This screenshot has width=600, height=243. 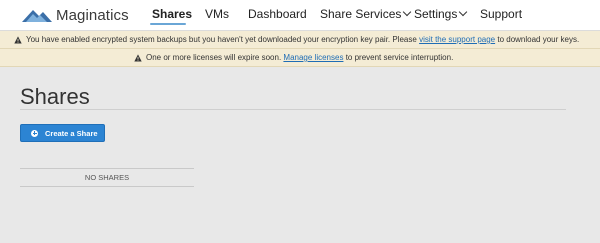 I want to click on page-title: Shares, so click(x=55, y=96).